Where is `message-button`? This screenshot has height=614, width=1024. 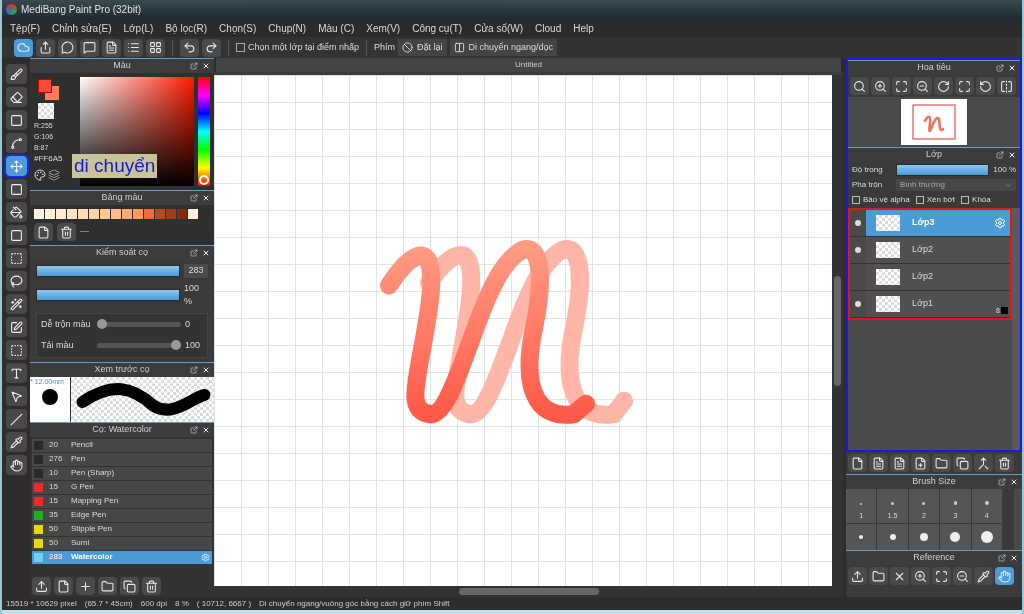 message-button is located at coordinates (89, 47).